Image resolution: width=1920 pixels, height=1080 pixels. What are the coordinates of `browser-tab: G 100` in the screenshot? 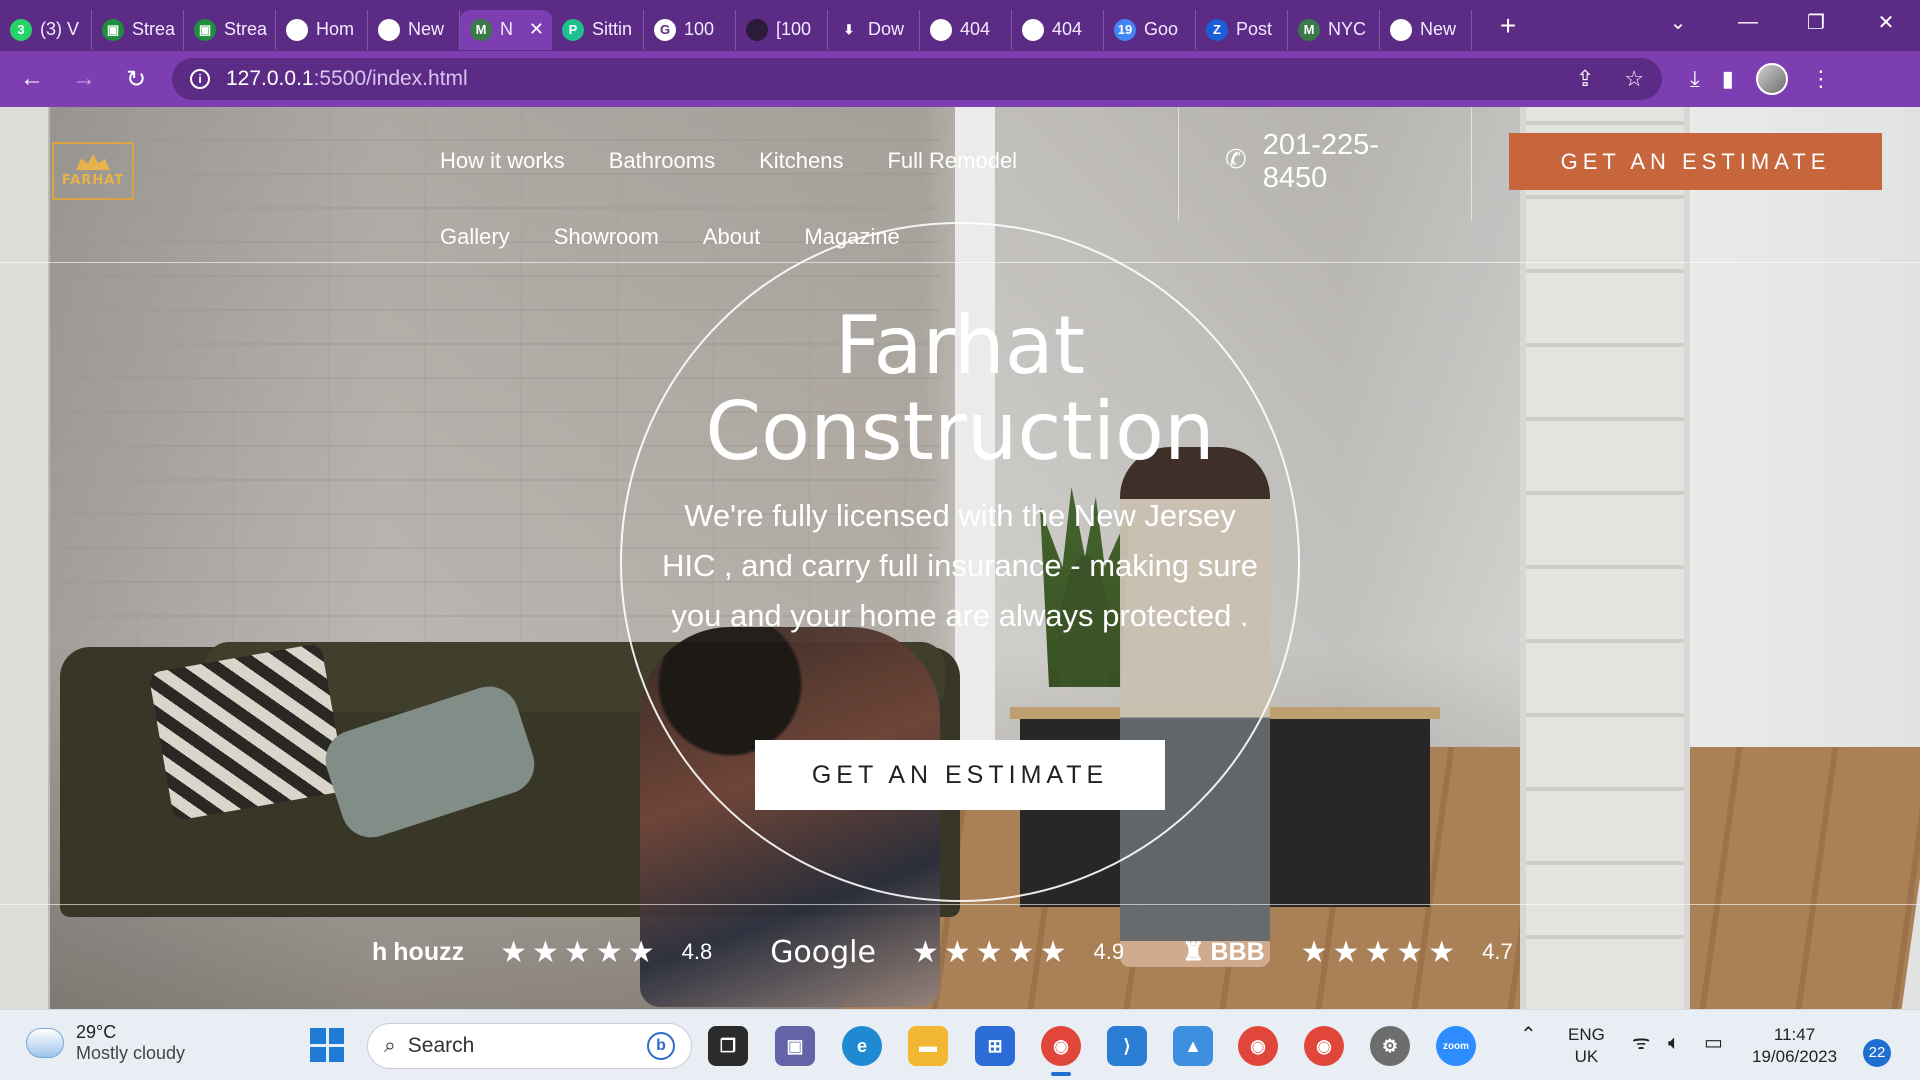 It's located at (690, 29).